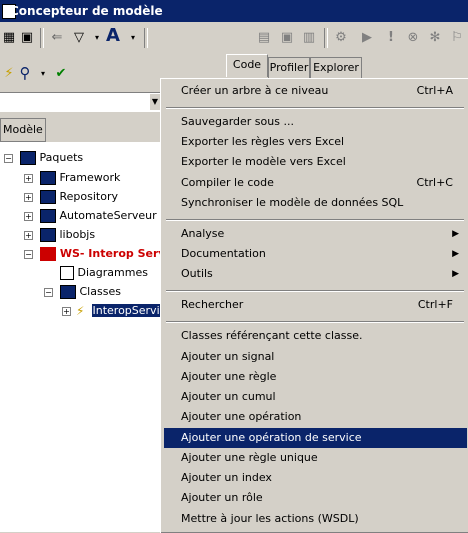  What do you see at coordinates (223, 253) in the screenshot?
I see `menu-item-label: Documentation` at bounding box center [223, 253].